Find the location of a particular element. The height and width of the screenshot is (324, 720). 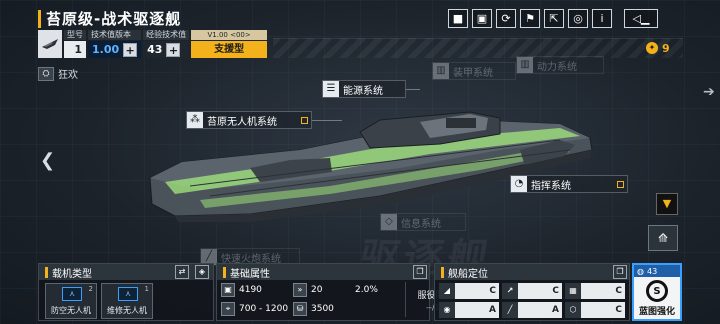

top-toolbar: ■ ▣ ⟳ ⚑ ⇱ ◎ i ◁▁ is located at coordinates (553, 18).